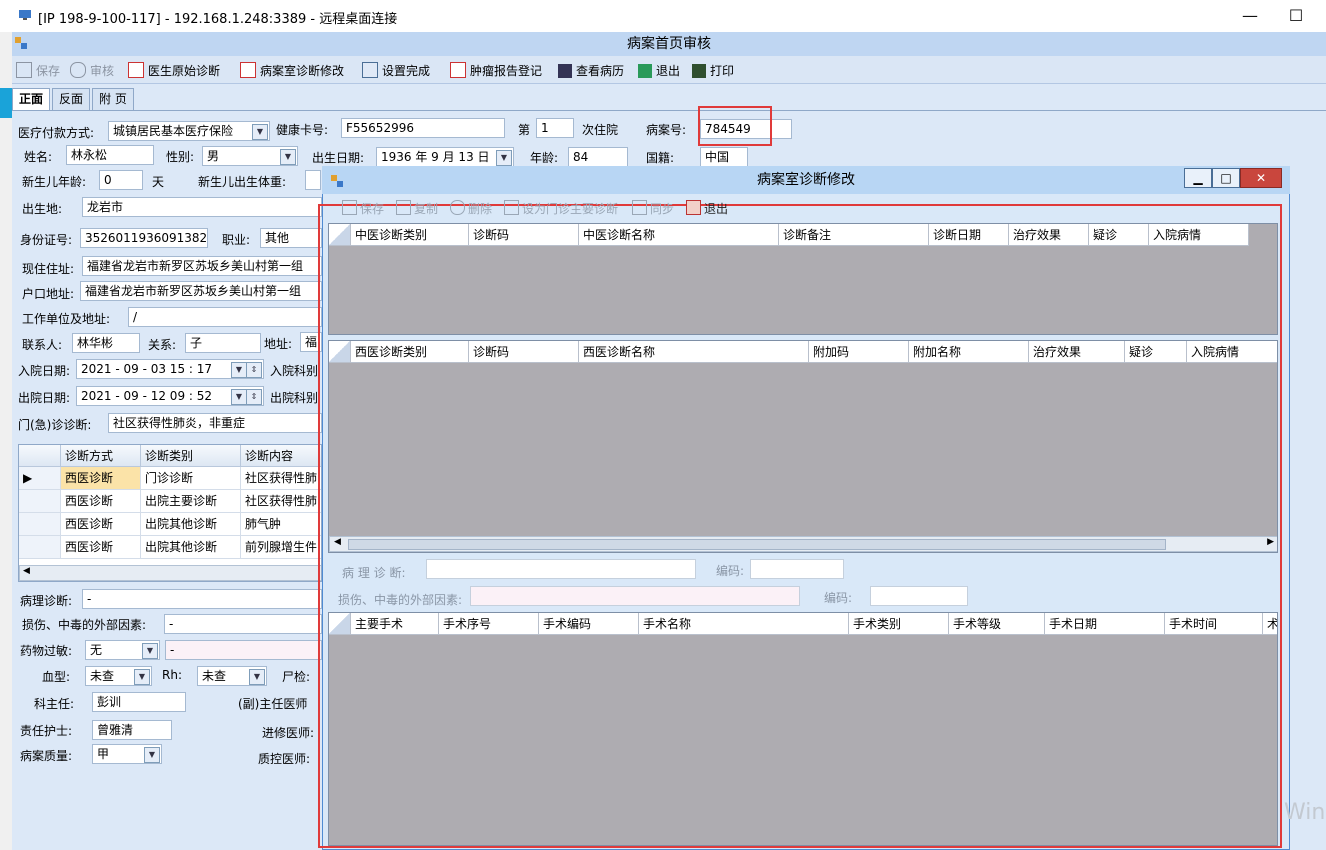 The image size is (1326, 850). What do you see at coordinates (202, 266) in the screenshot?
I see `current-address-input: 福建省龙岩市新罗区苏坂乡美山村第一组` at bounding box center [202, 266].